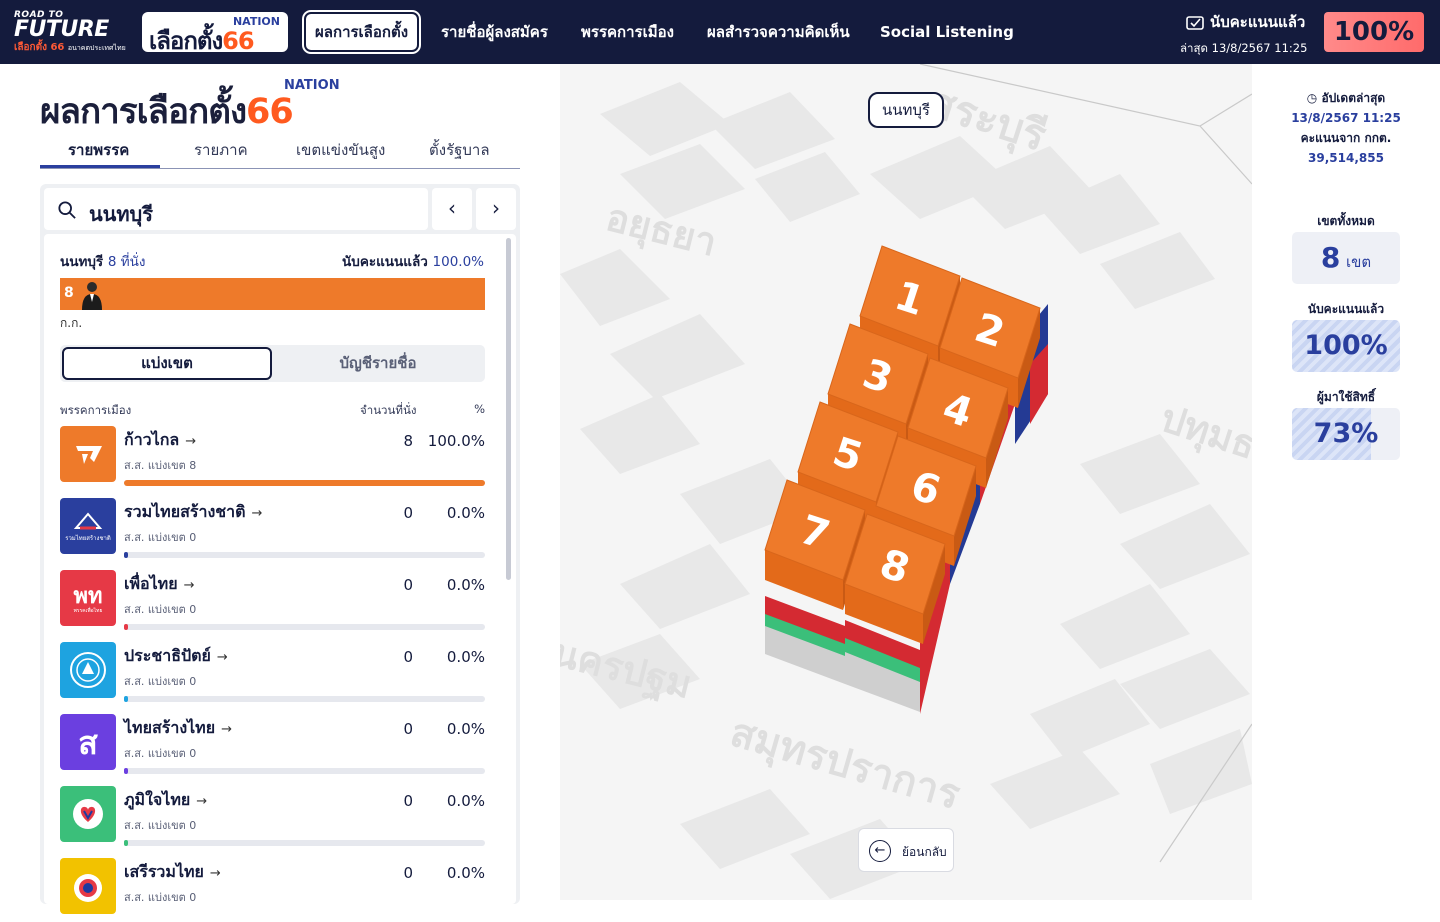 The width and height of the screenshot is (1440, 922). What do you see at coordinates (190, 105) in the screenshot?
I see `page-title: NATION ผลการเลือกตั้ง66` at bounding box center [190, 105].